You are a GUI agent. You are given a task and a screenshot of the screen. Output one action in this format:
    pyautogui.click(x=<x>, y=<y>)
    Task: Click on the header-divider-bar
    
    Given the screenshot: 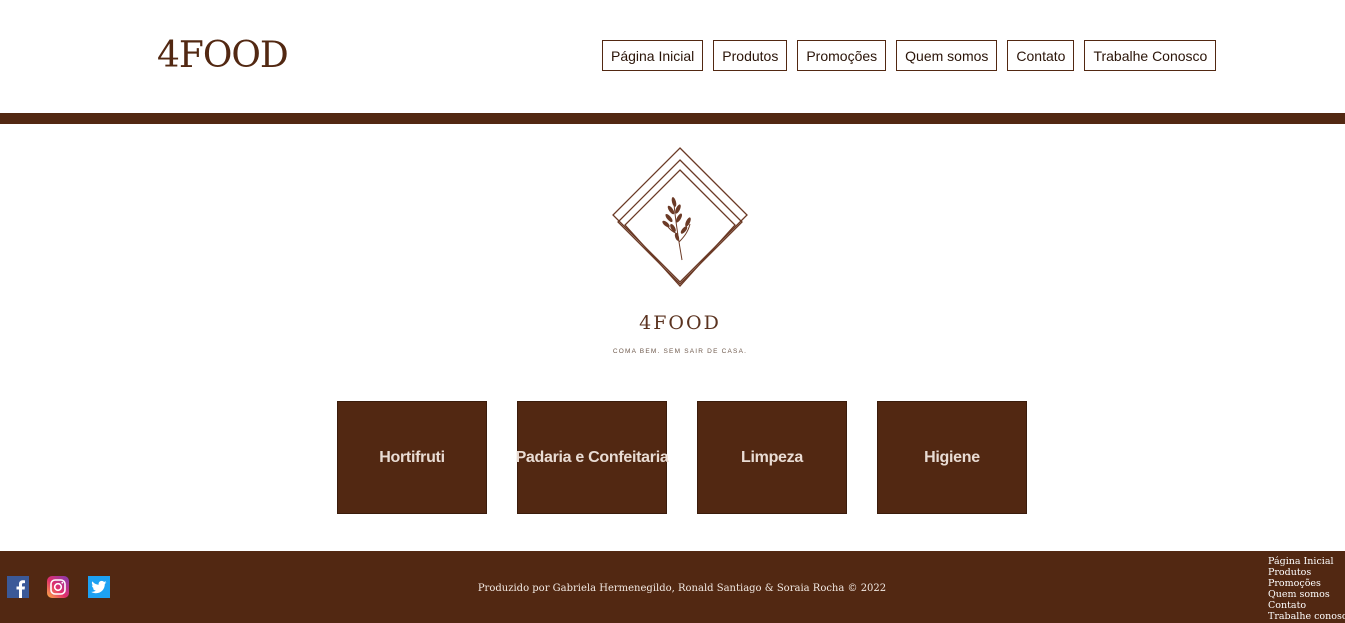 What is the action you would take?
    pyautogui.click(x=672, y=118)
    